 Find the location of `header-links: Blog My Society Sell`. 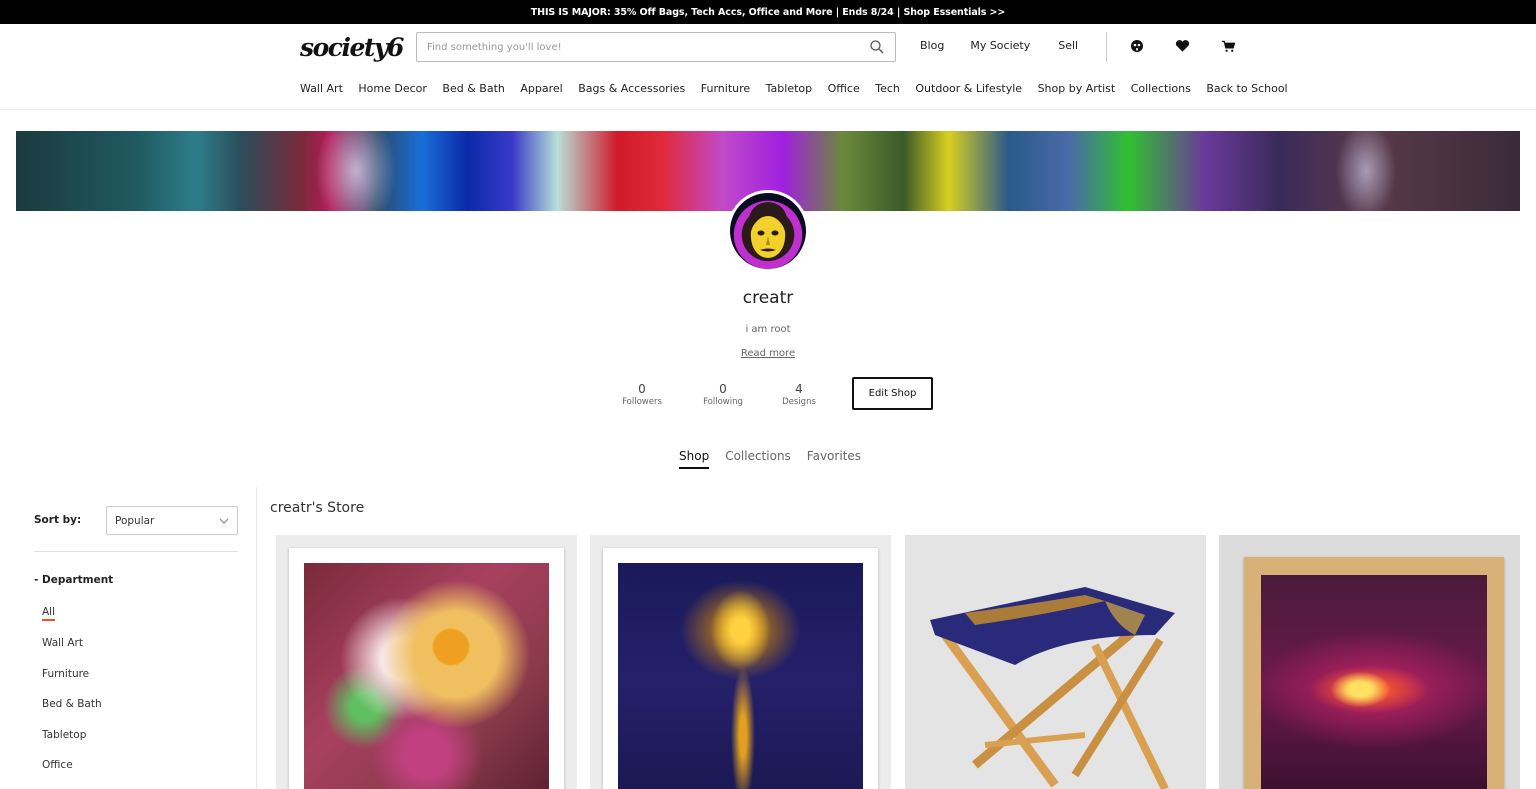

header-links: Blog My Society Sell is located at coordinates (1012, 45).